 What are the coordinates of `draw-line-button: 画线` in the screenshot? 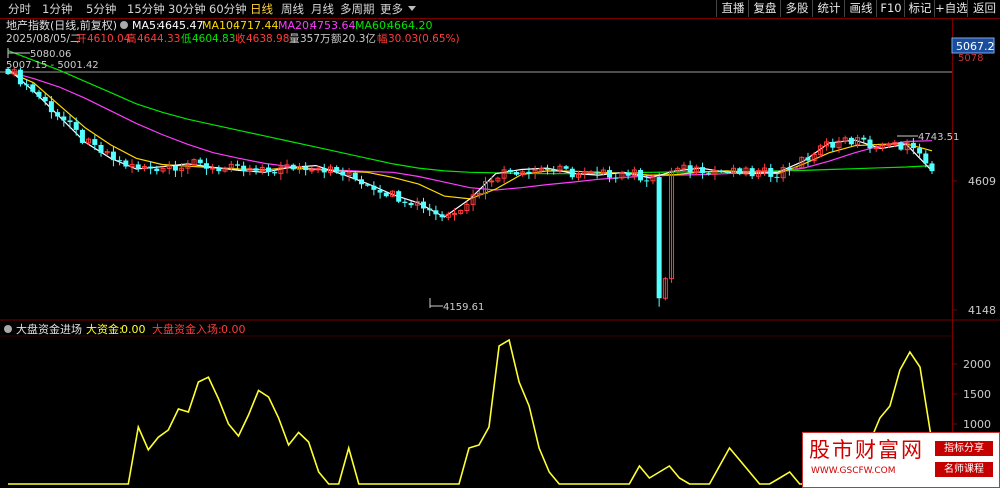 It's located at (860, 8).